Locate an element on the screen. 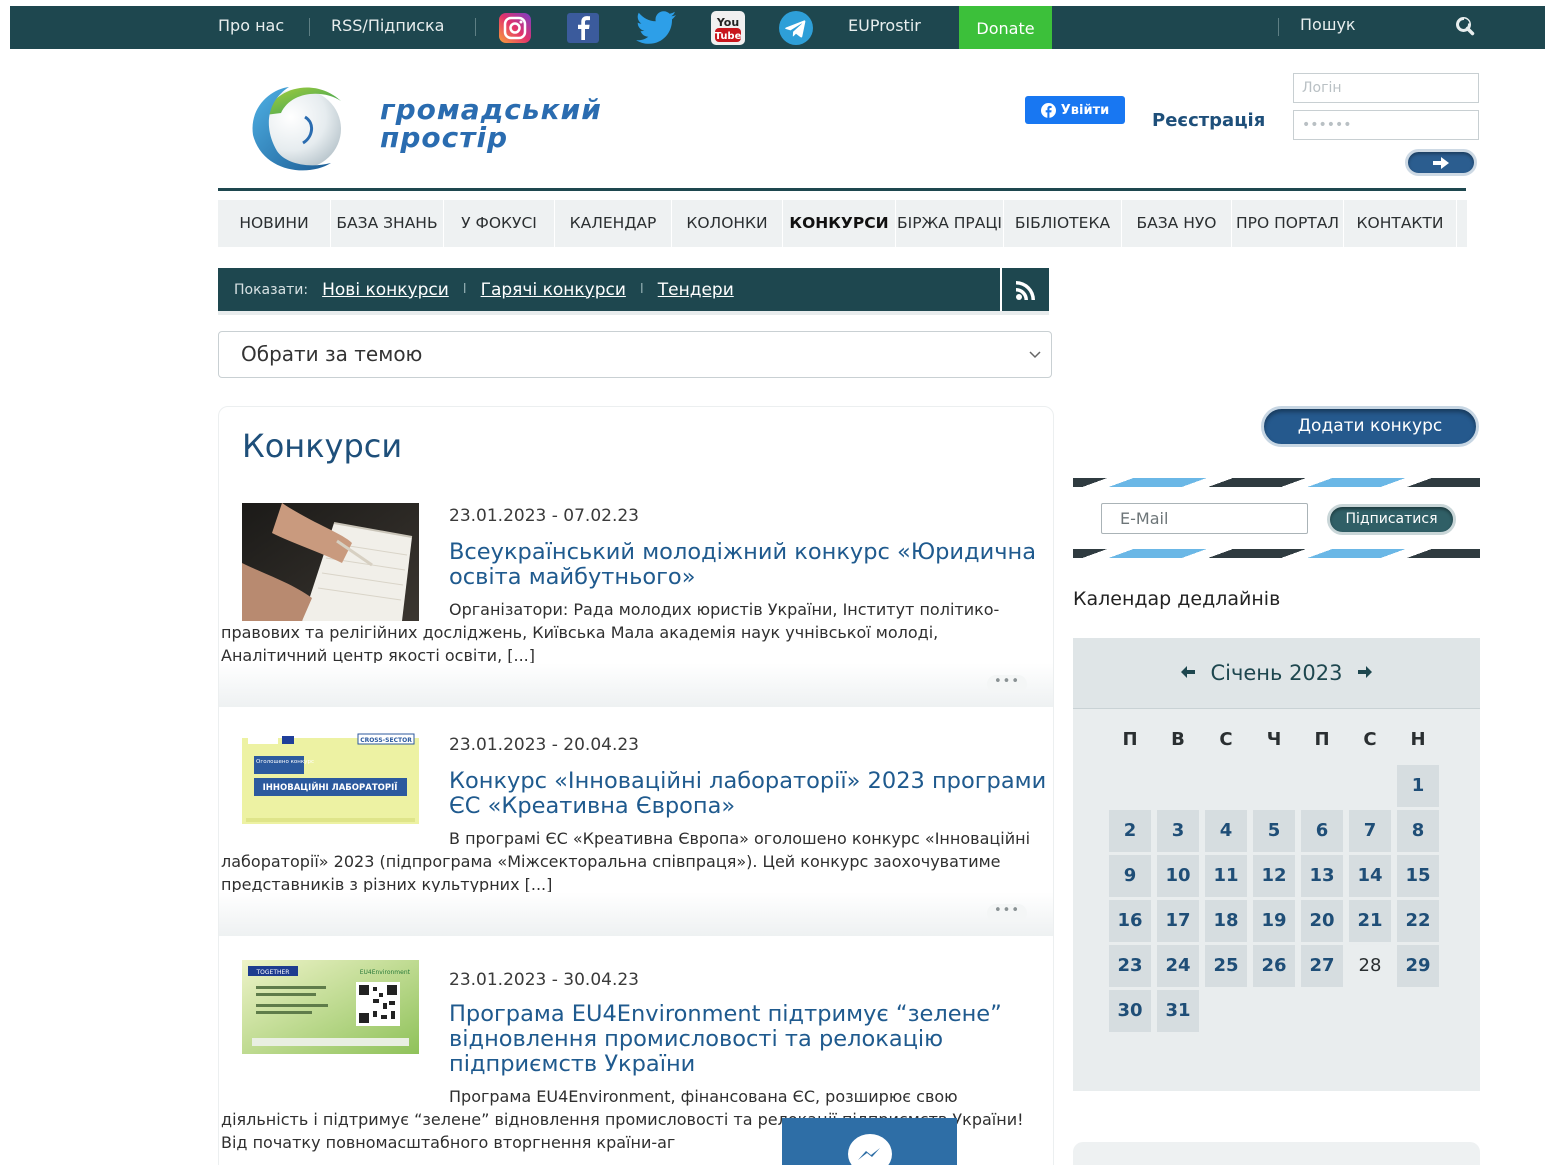 Image resolution: width=1545 pixels, height=1165 pixels. calendar-day: 7 is located at coordinates (1370, 831).